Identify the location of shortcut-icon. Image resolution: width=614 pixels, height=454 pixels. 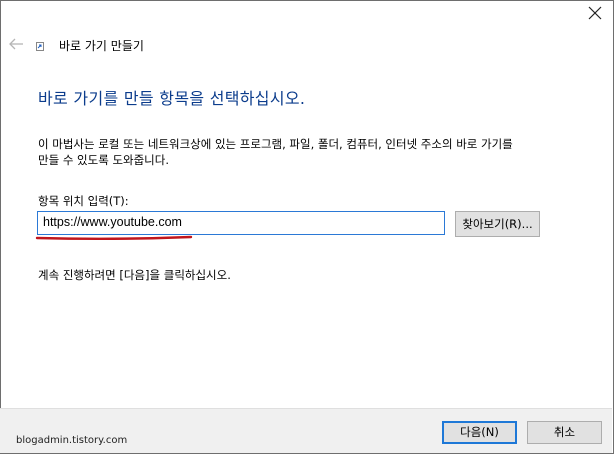
(40, 46).